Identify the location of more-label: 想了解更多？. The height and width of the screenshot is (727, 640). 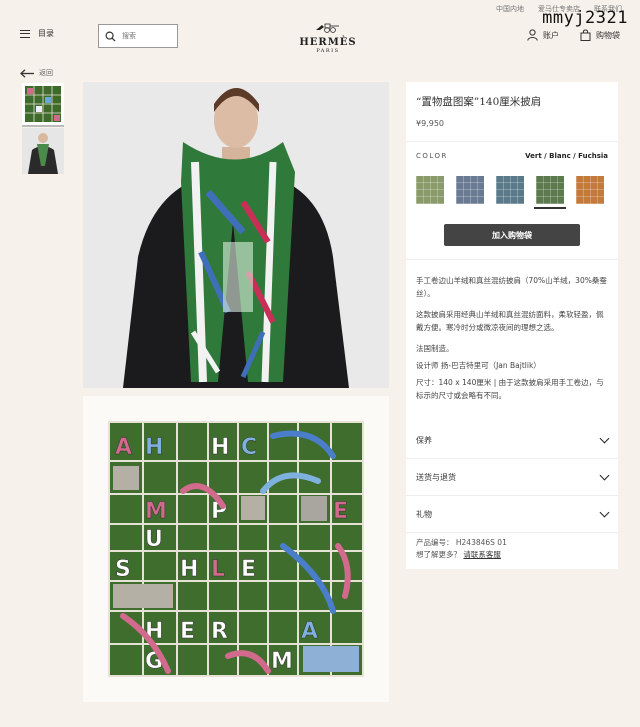
(438, 554).